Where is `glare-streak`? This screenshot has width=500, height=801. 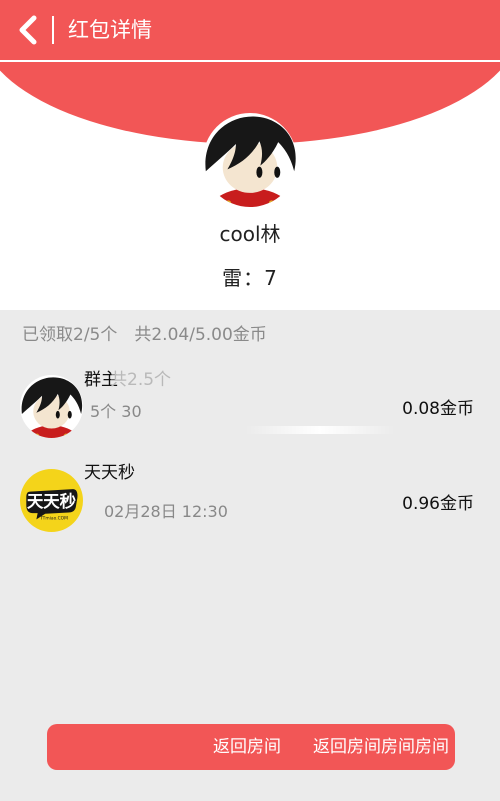 glare-streak is located at coordinates (320, 430).